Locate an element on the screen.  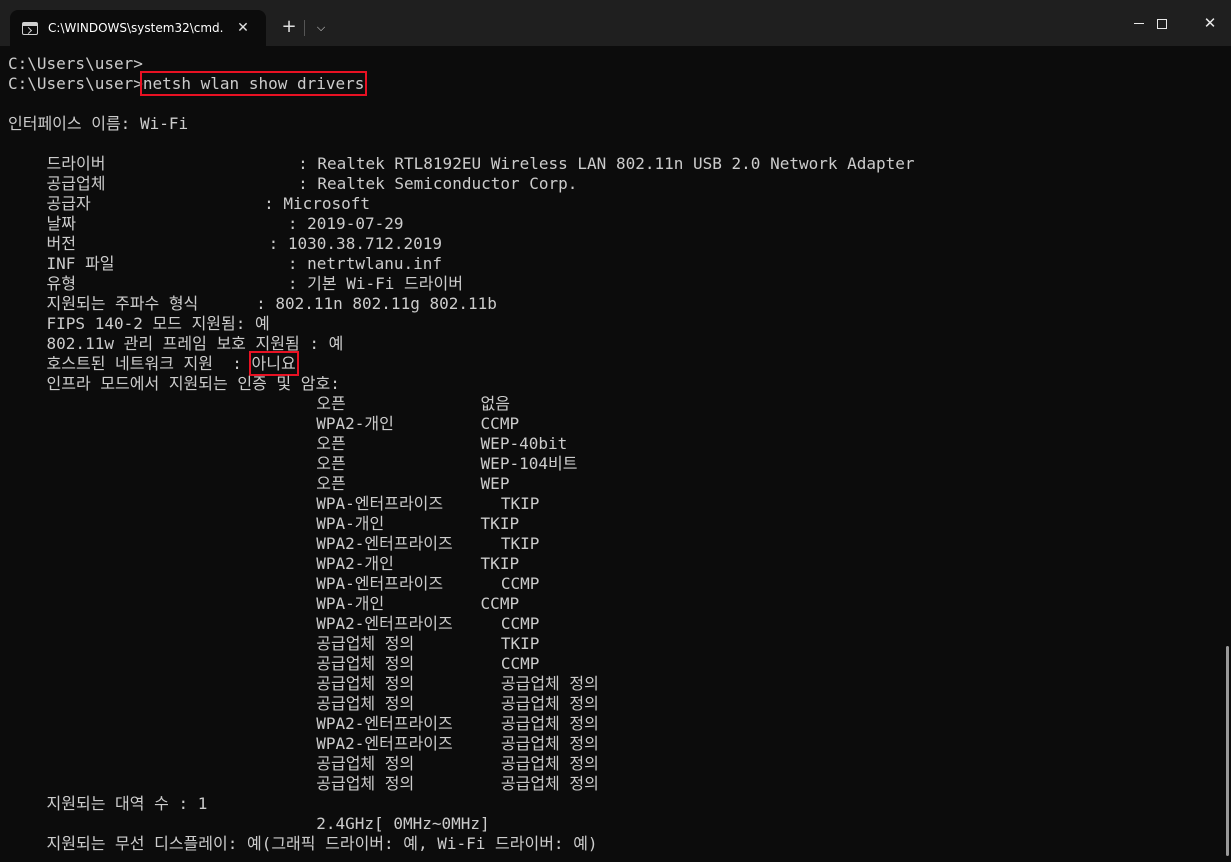
interface-name-line: 인터페이스 이름: Wi-Fi is located at coordinates (98, 123).